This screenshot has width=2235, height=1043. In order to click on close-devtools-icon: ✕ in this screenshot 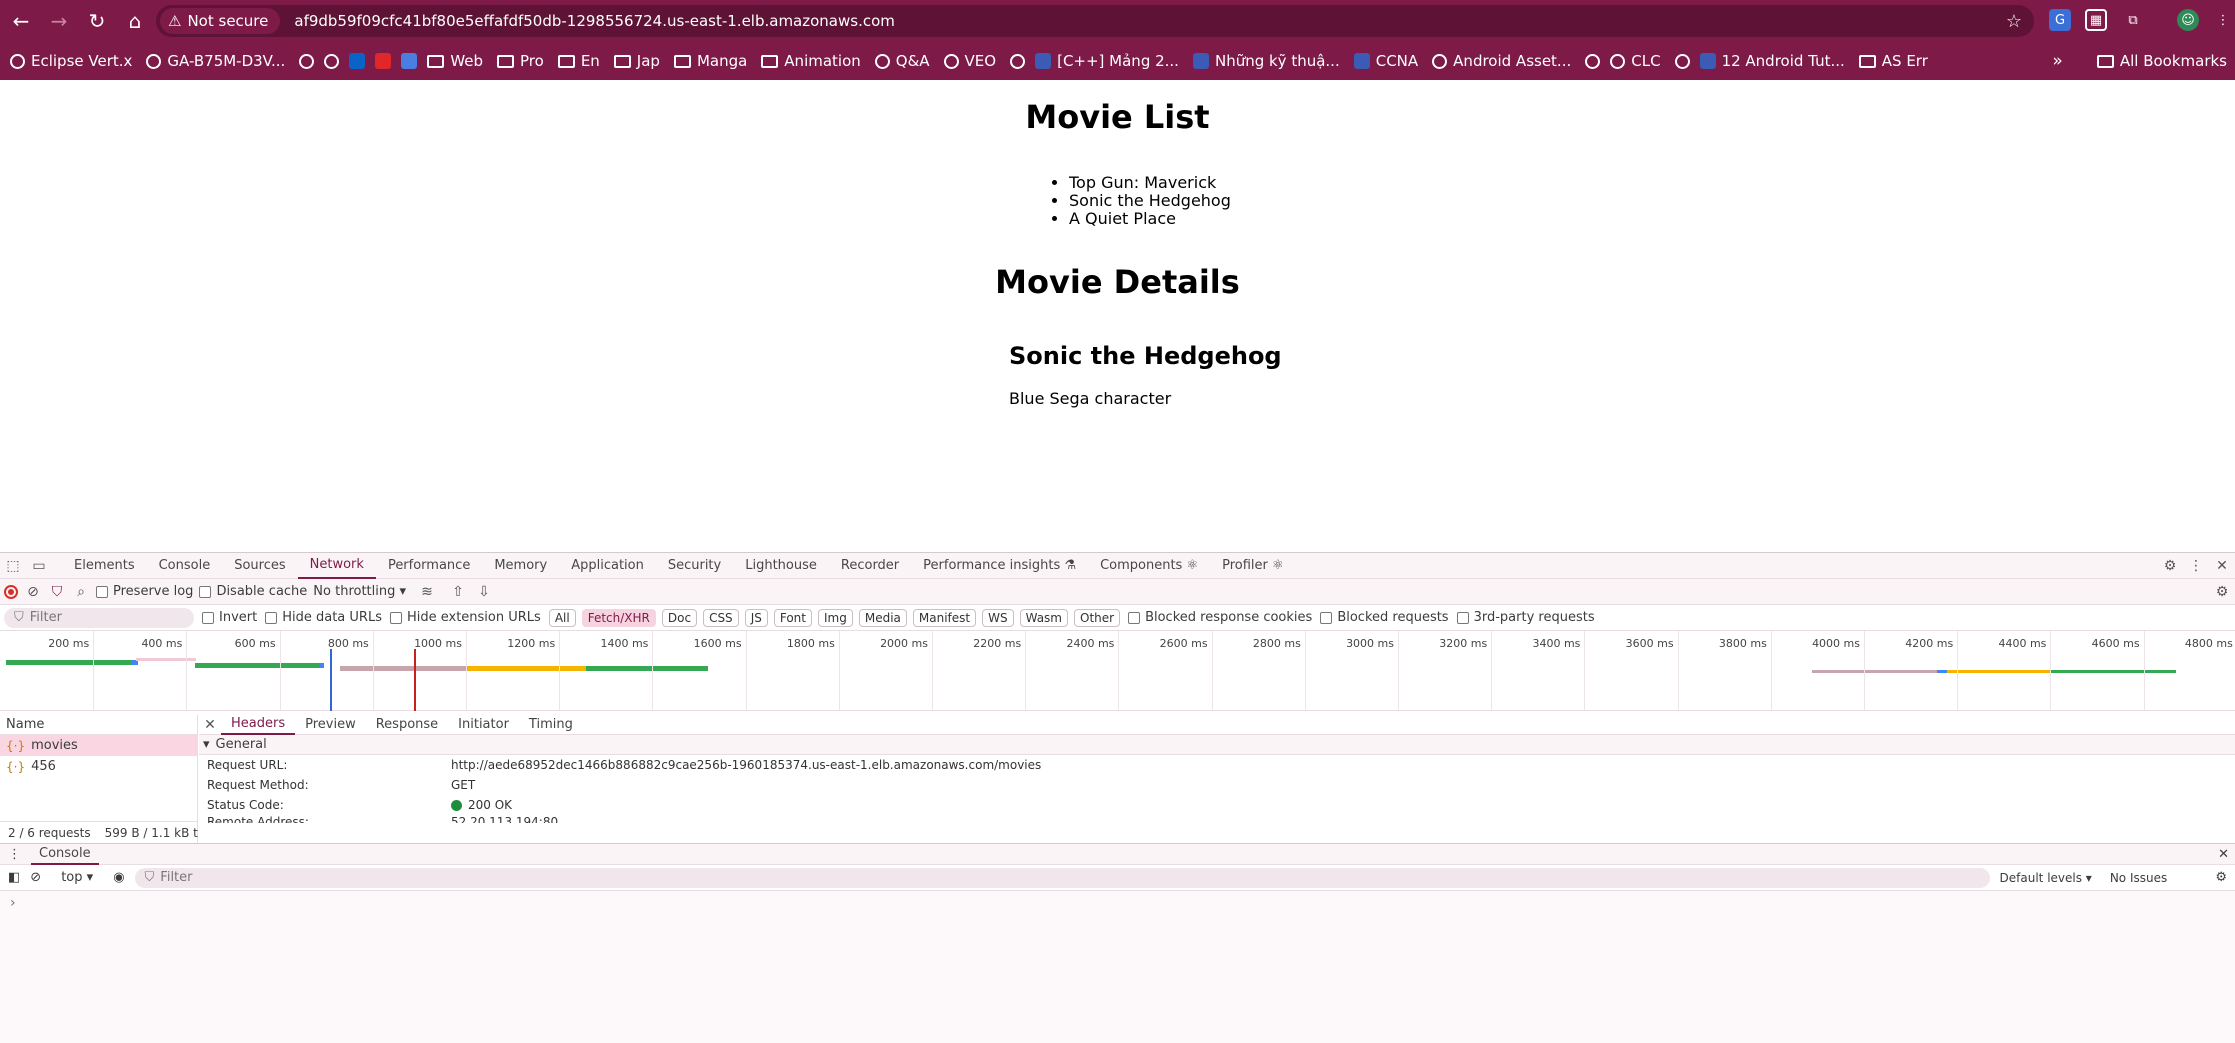, I will do `click(2222, 566)`.